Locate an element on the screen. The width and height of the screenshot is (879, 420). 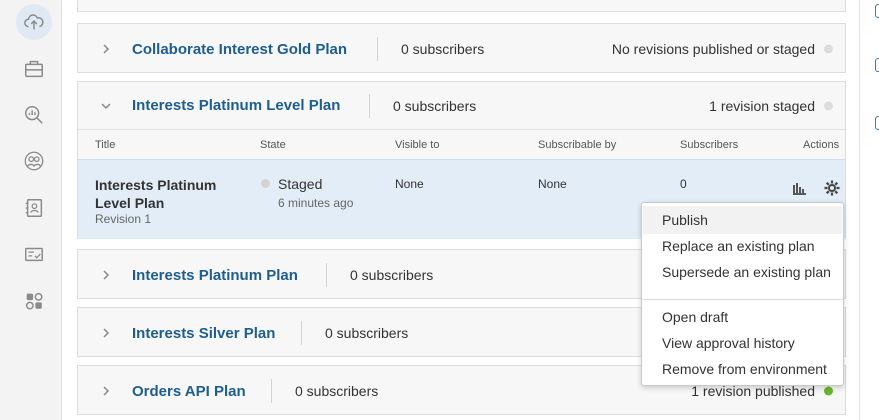
cloud-upload-icon is located at coordinates (34, 22).